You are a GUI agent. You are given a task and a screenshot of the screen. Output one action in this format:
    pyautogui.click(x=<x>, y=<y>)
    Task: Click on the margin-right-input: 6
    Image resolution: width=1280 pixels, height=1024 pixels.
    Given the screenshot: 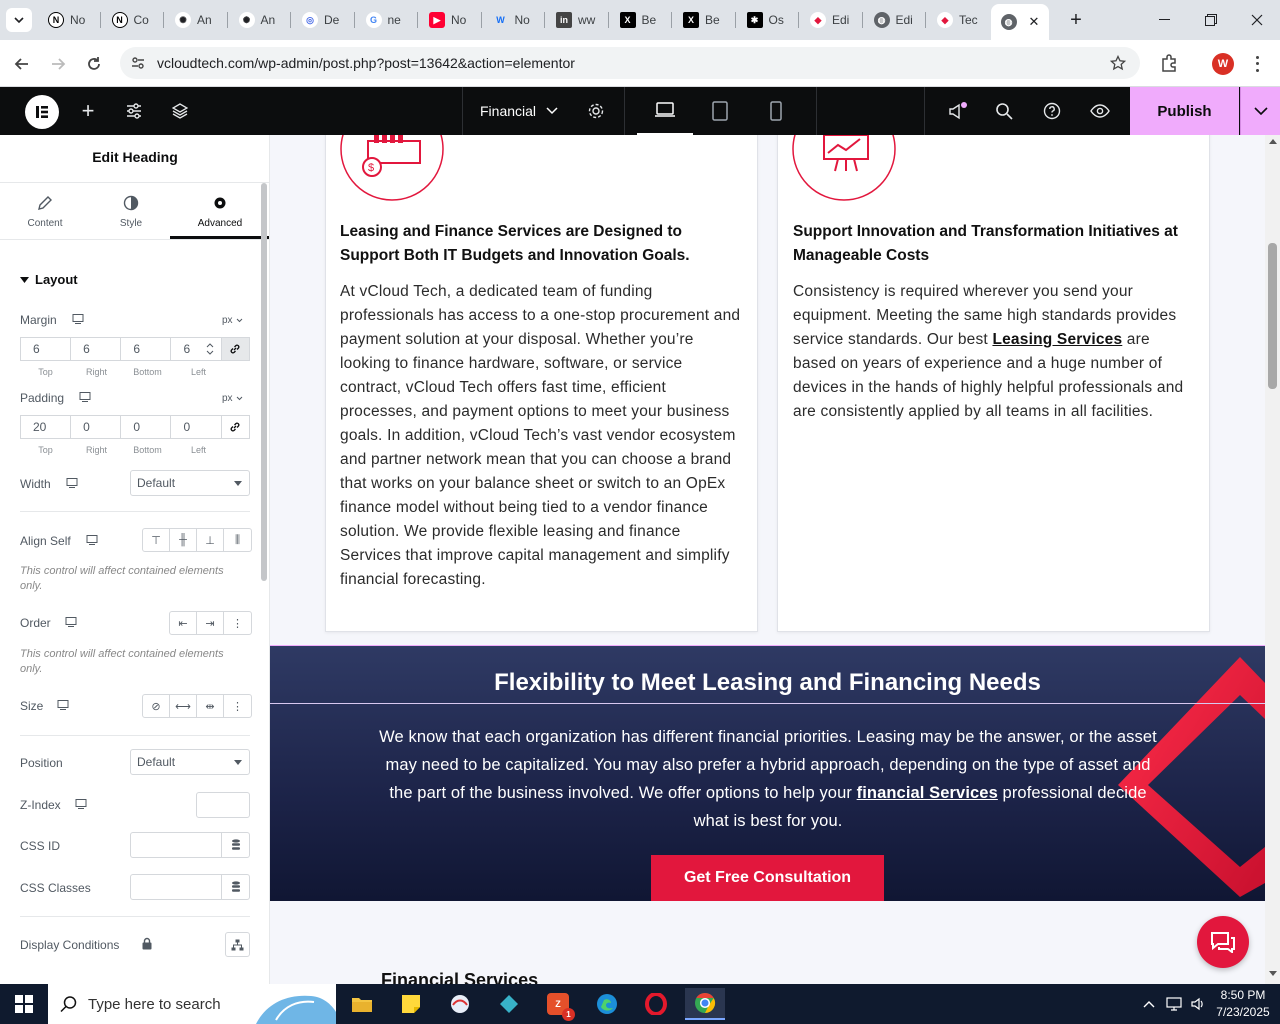 What is the action you would take?
    pyautogui.click(x=96, y=349)
    